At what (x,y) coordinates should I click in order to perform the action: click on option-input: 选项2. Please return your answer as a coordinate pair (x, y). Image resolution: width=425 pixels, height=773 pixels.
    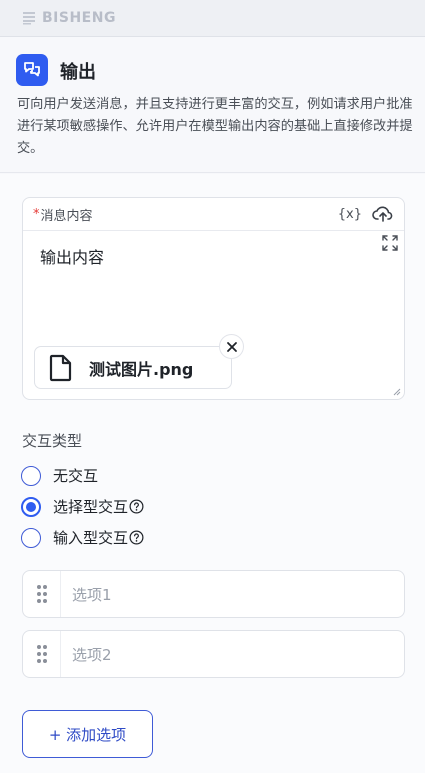
    Looking at the image, I should click on (86, 654).